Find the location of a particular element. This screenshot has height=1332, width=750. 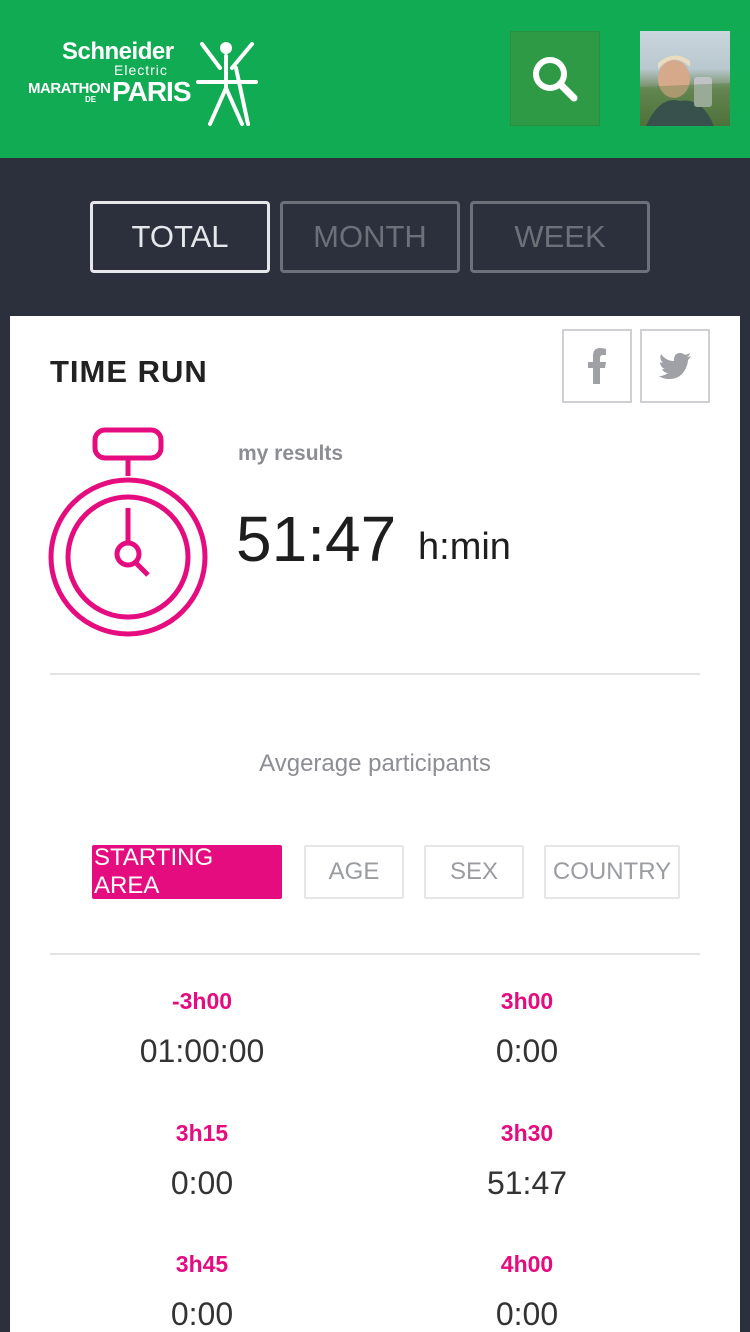

my-results-value: 51:47 is located at coordinates (316, 539).